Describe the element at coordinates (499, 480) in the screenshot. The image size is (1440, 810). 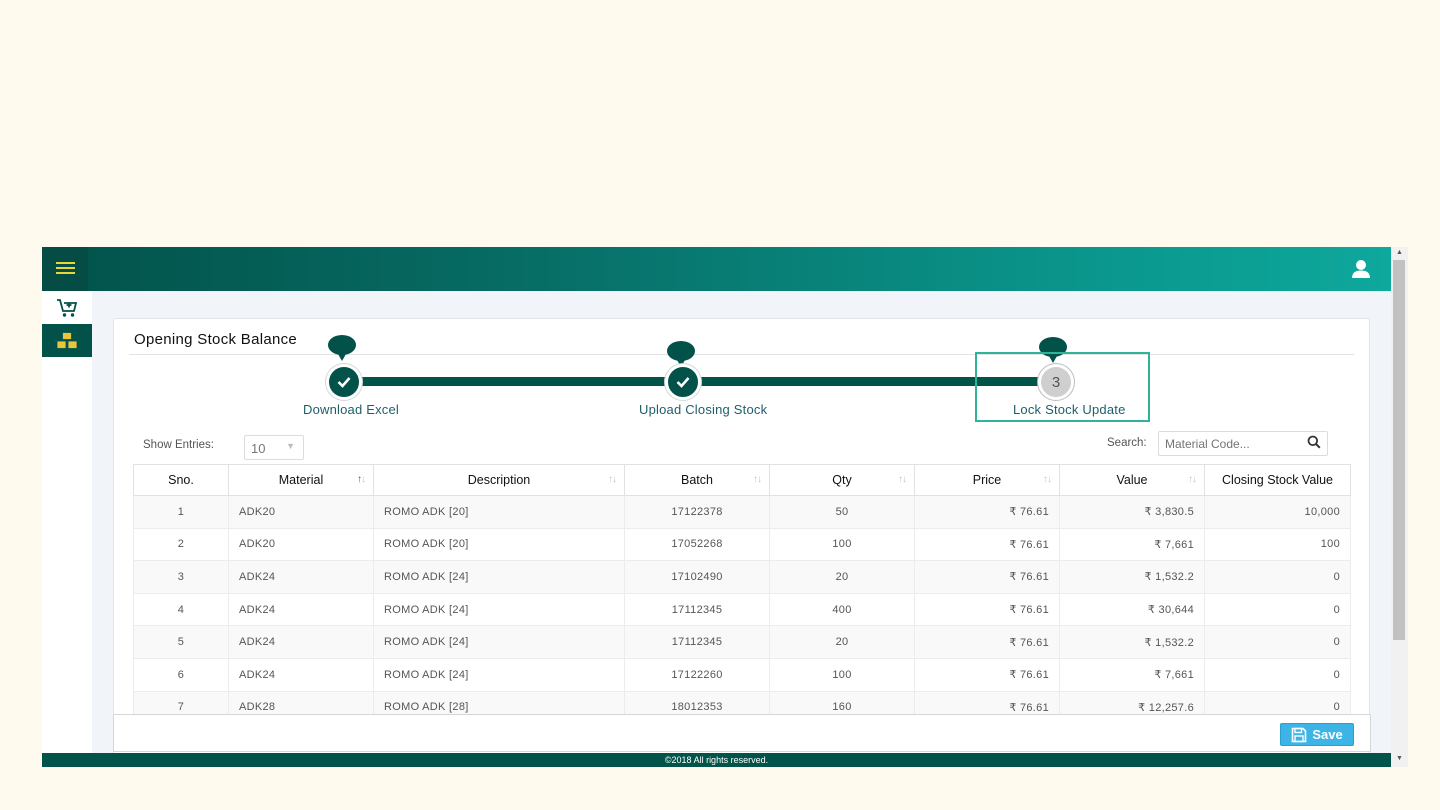
I see `column-header-description: Description ↑↓` at that location.